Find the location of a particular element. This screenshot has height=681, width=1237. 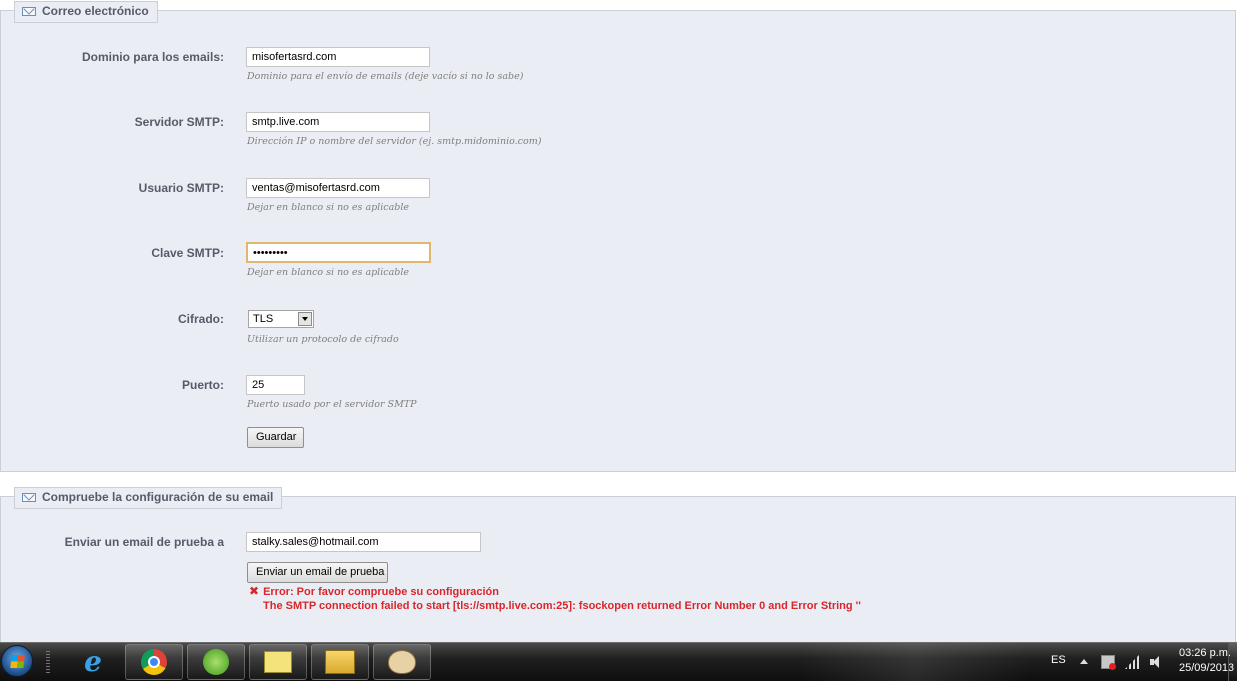

smtp-password-label: Clave SMTP: is located at coordinates (187, 253).